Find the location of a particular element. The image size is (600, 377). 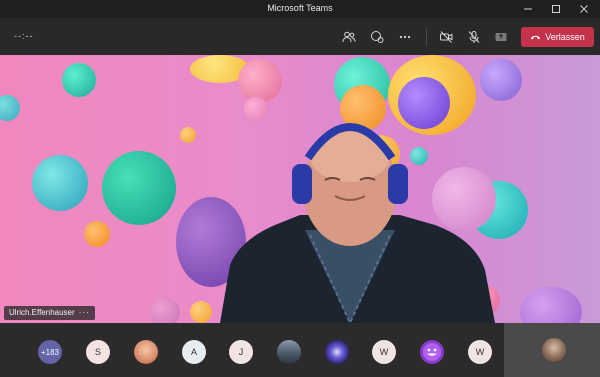

self-avatar-photo is located at coordinates (554, 350).